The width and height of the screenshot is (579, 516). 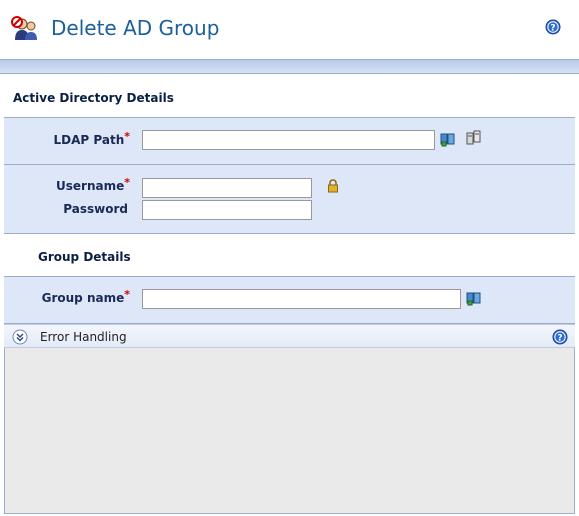 What do you see at coordinates (93, 98) in the screenshot?
I see `section-heading-ad-details: Active Directory Details` at bounding box center [93, 98].